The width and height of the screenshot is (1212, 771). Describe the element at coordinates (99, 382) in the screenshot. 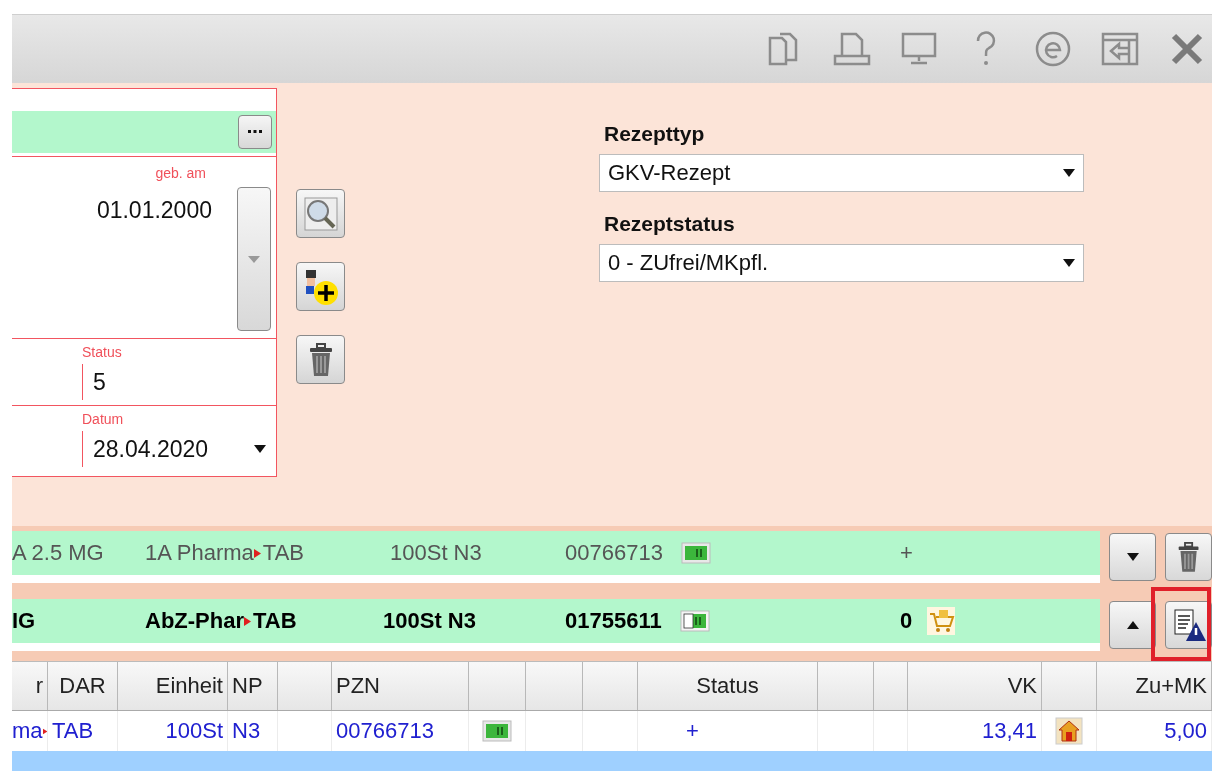

I see `status-value: 5` at that location.